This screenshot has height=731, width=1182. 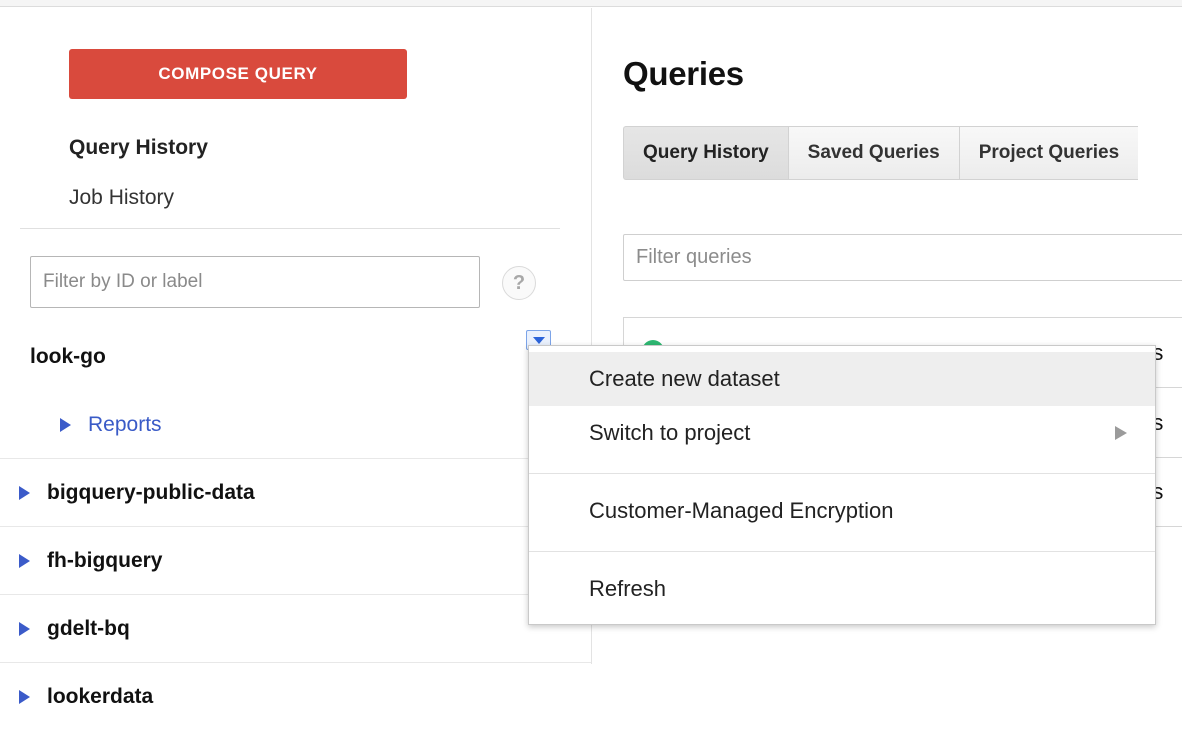 What do you see at coordinates (295, 425) in the screenshot?
I see `tree-row: Reports` at bounding box center [295, 425].